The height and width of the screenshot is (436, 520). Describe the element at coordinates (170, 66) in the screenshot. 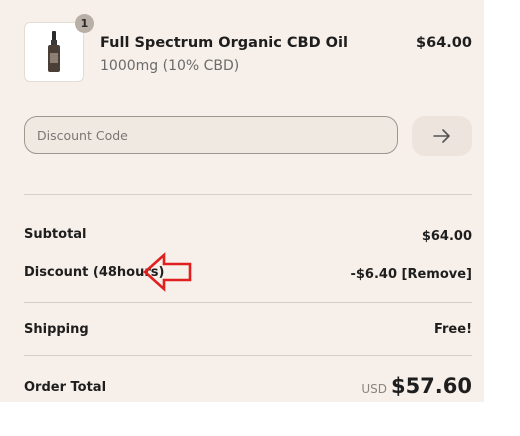

I see `product-variant: 1000mg (10% CBD)` at that location.